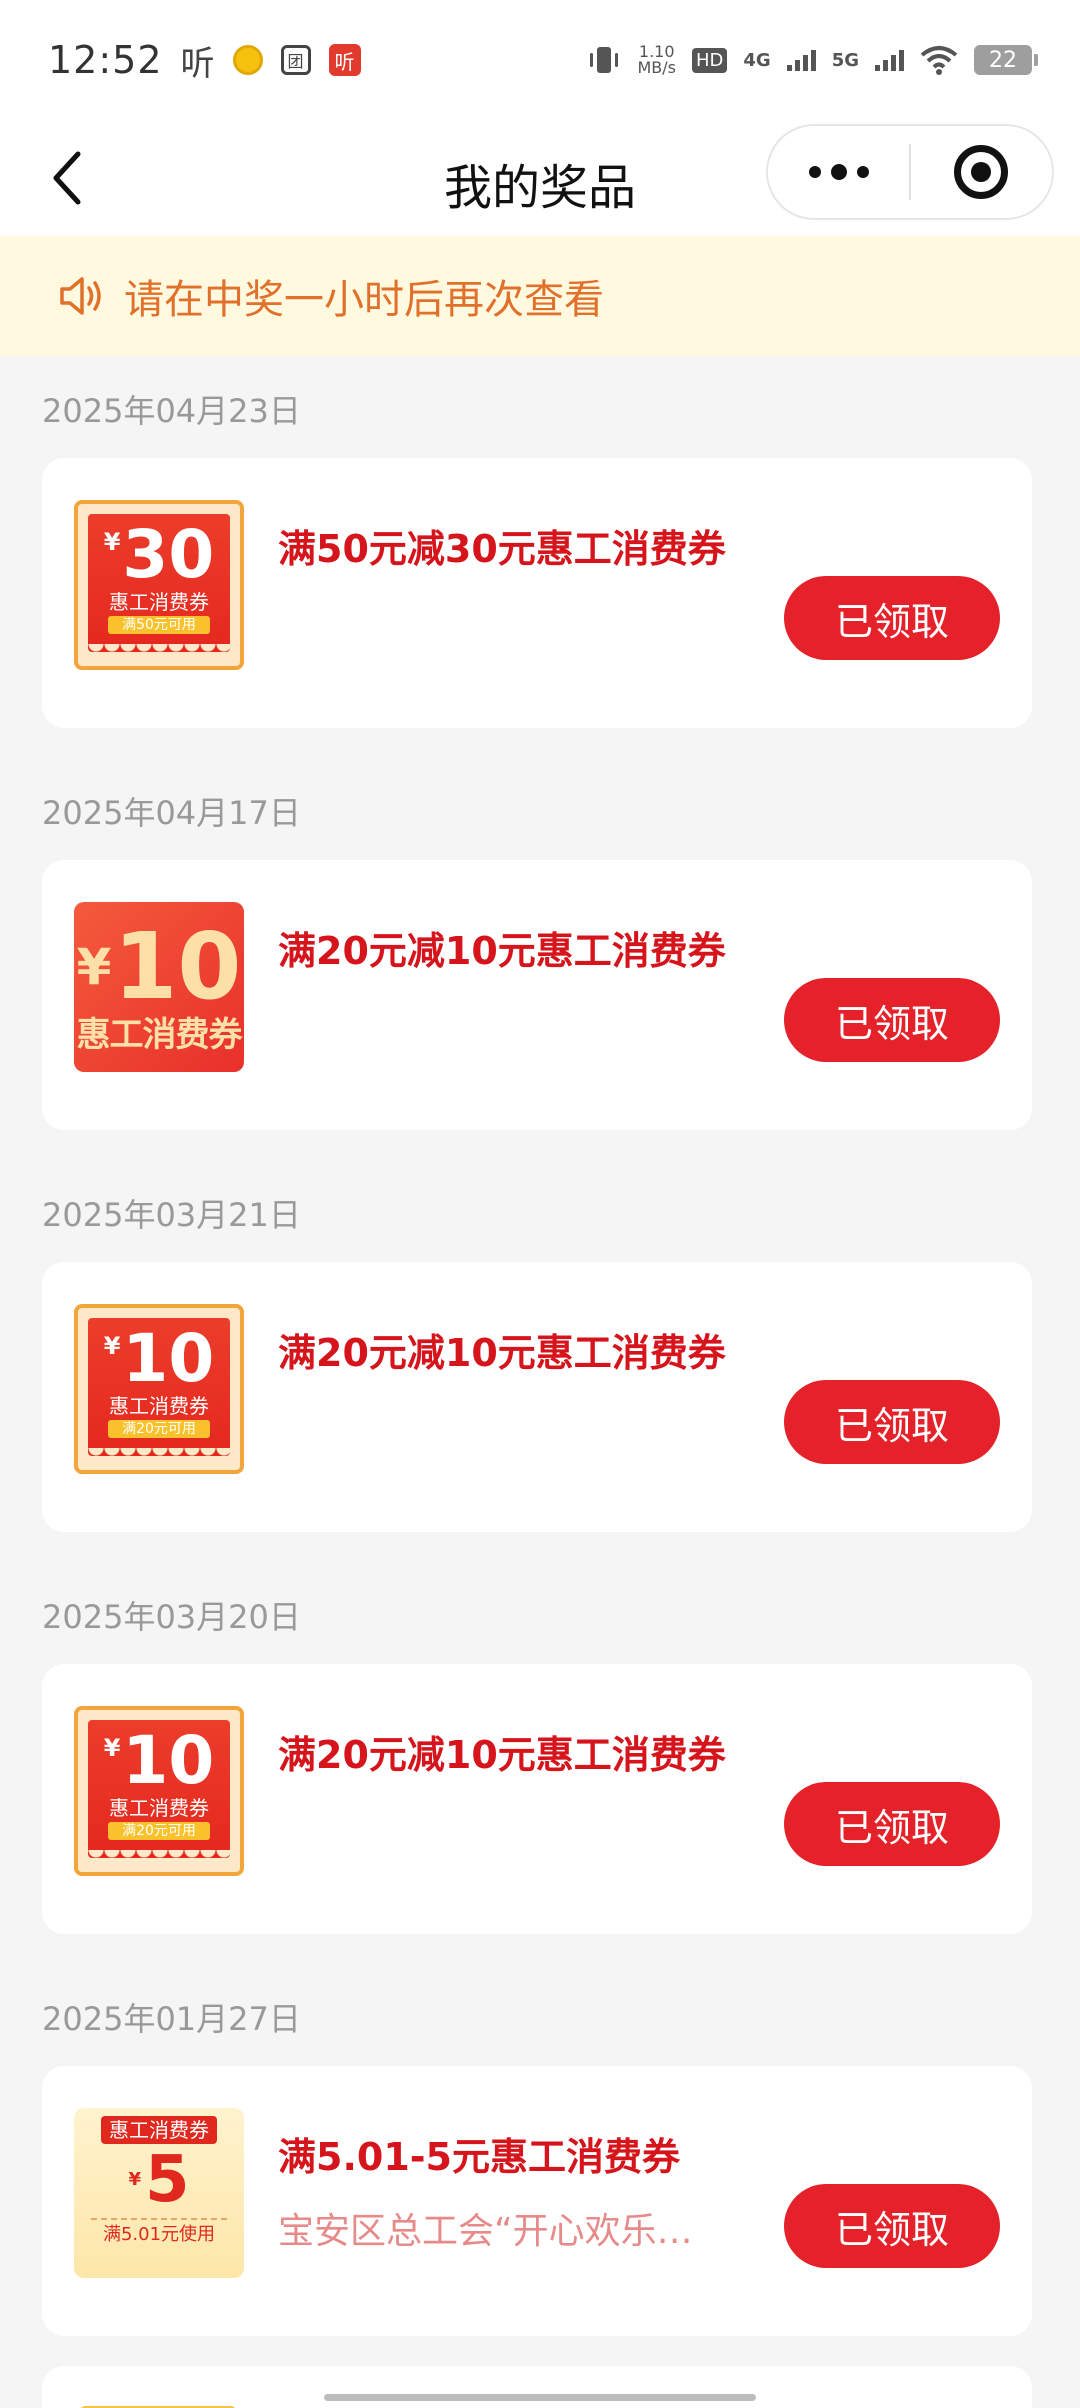 The height and width of the screenshot is (2408, 1080). Describe the element at coordinates (845, 60) in the screenshot. I see `network-5g-label: 5G` at that location.